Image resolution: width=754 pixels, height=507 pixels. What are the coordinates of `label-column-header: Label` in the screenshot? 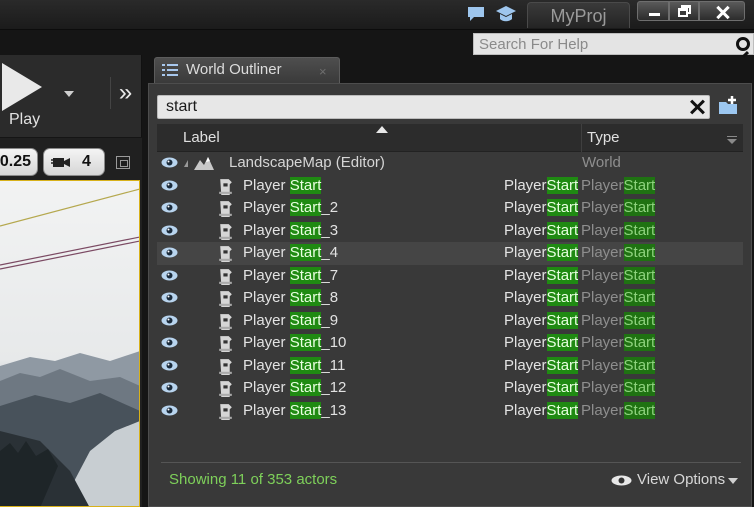 It's located at (201, 137).